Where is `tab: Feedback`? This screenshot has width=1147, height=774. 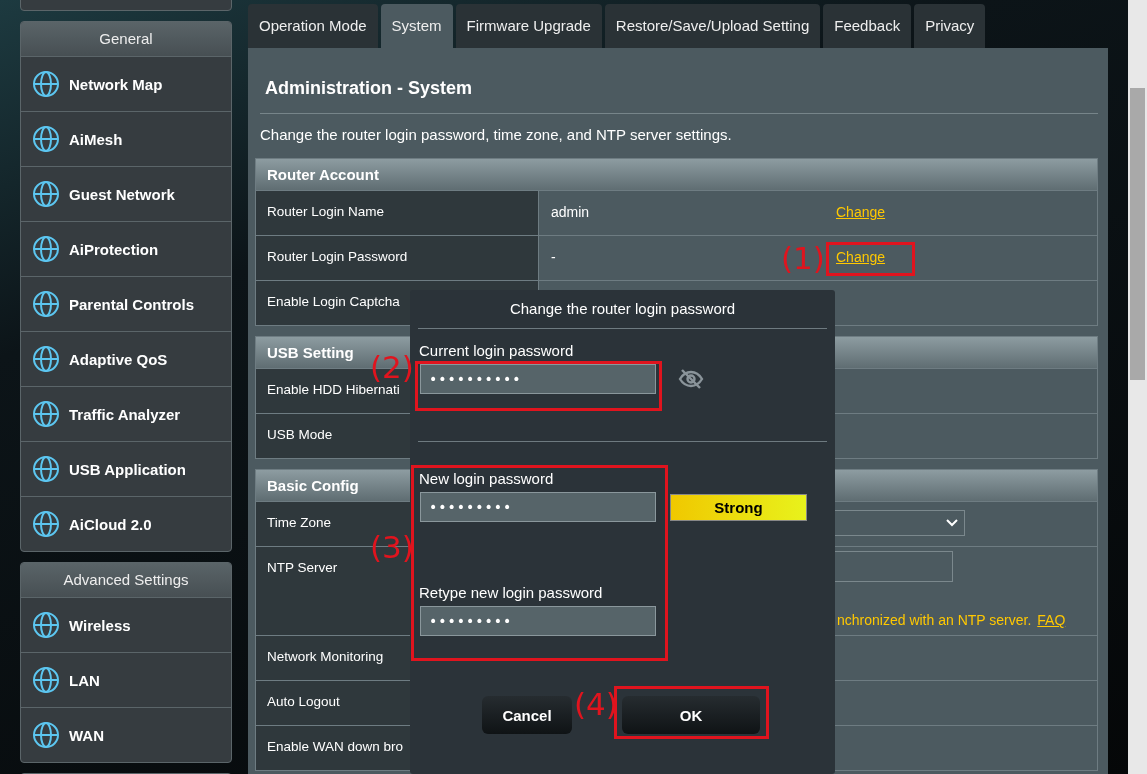
tab: Feedback is located at coordinates (867, 26).